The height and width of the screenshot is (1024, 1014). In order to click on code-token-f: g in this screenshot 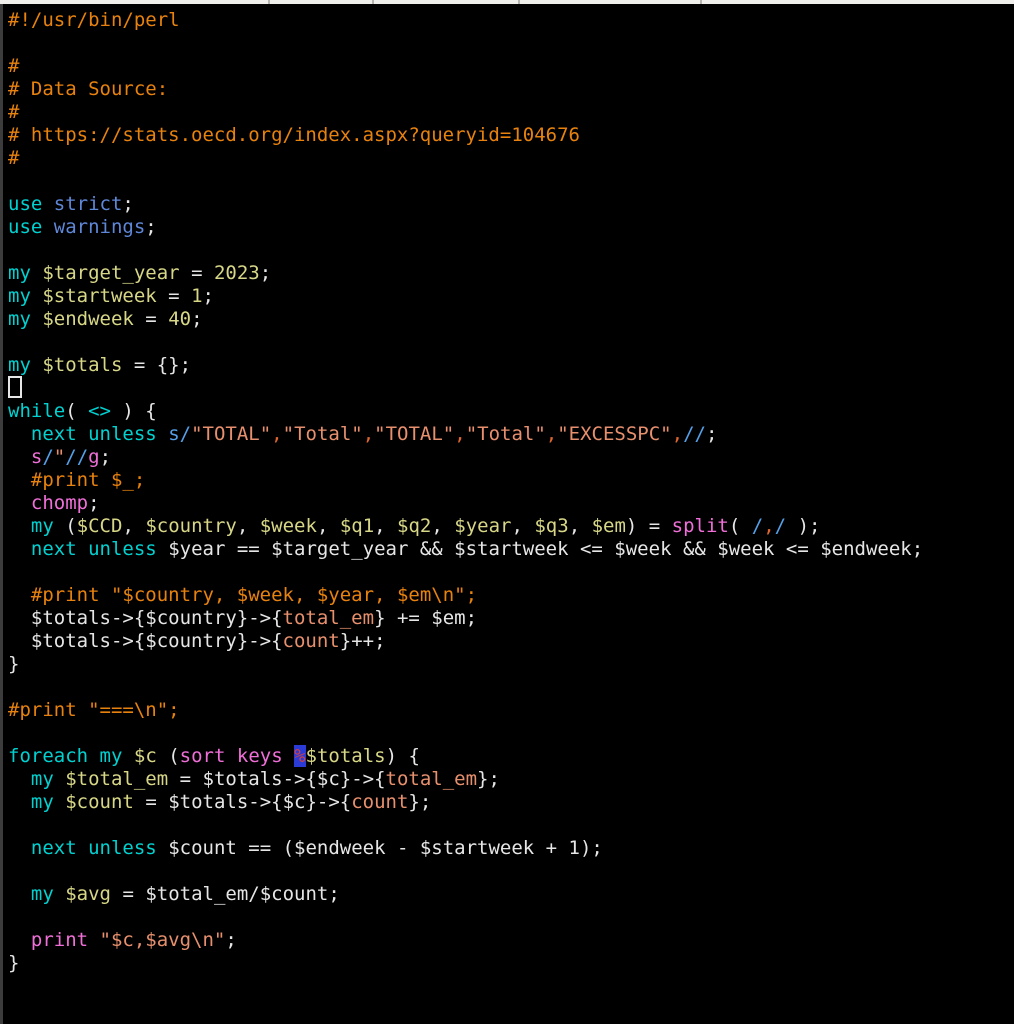, I will do `click(94, 457)`.